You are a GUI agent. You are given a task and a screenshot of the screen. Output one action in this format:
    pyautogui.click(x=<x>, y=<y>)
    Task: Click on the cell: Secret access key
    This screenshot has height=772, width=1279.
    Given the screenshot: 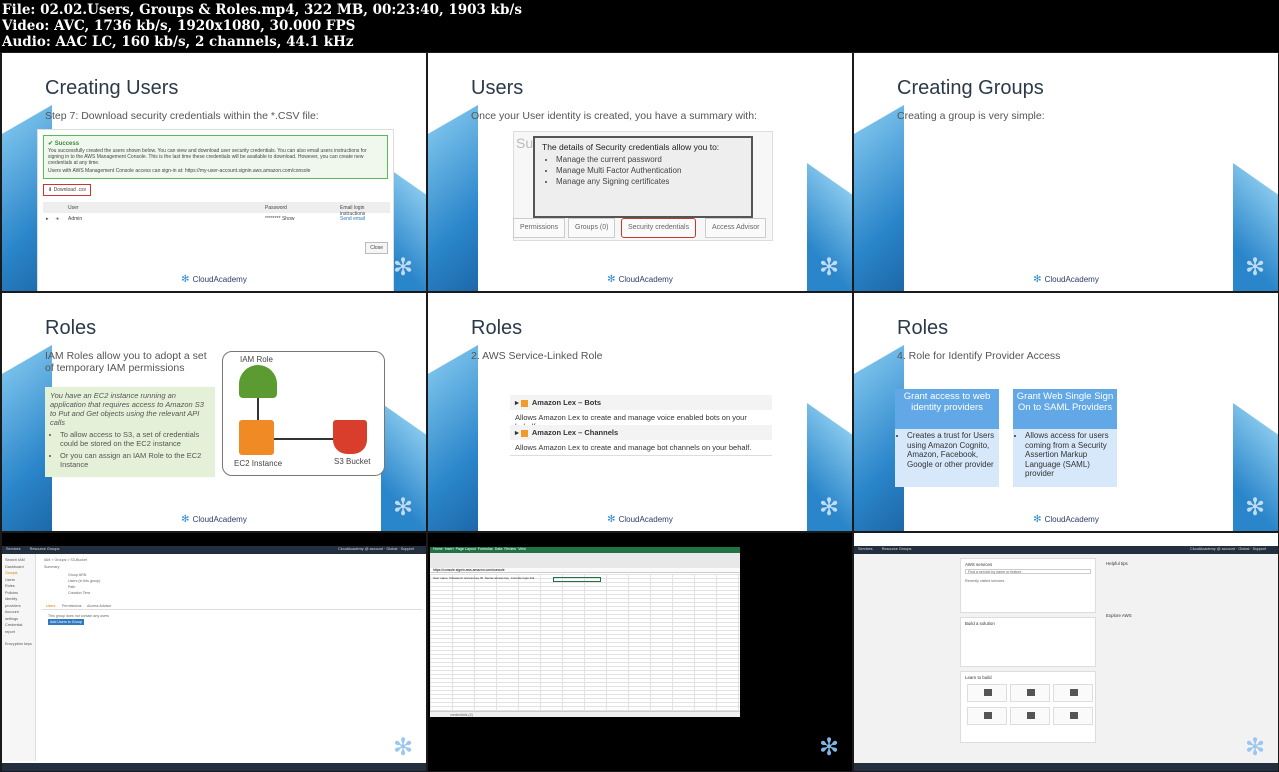 What is the action you would take?
    pyautogui.click(x=497, y=578)
    